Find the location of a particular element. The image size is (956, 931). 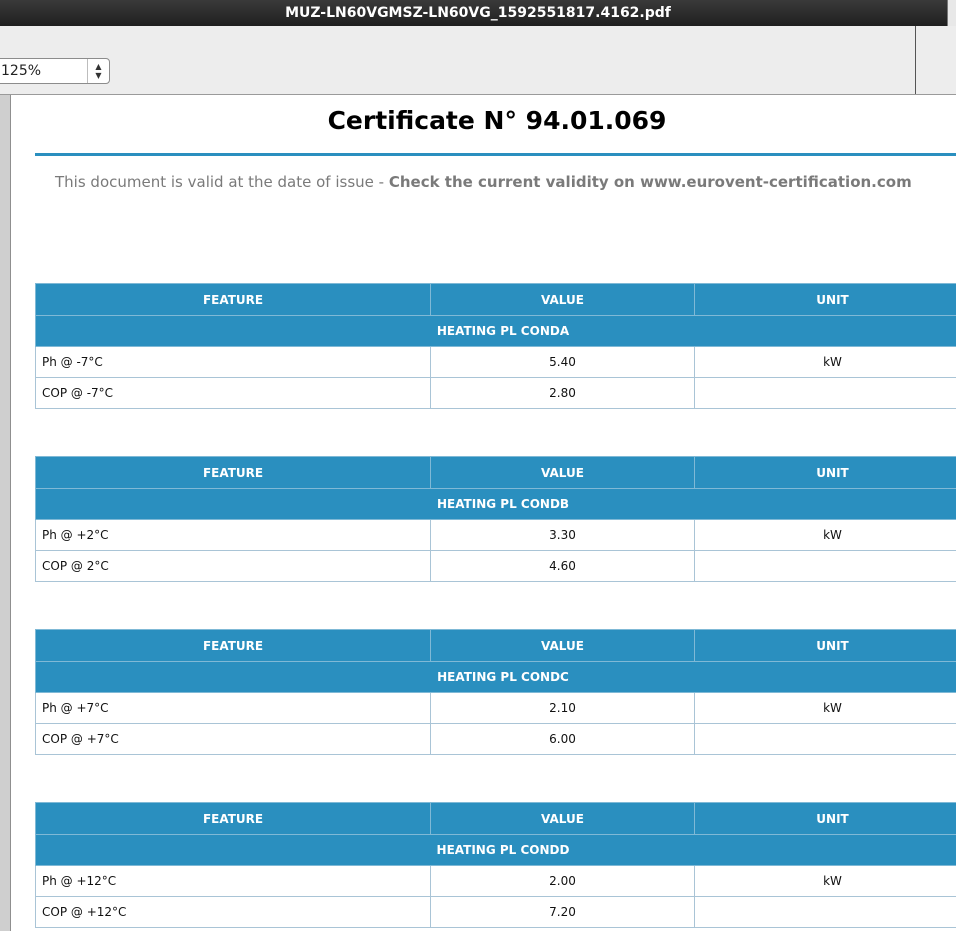

feature-cell: Ph @ -7°C is located at coordinates (233, 362).